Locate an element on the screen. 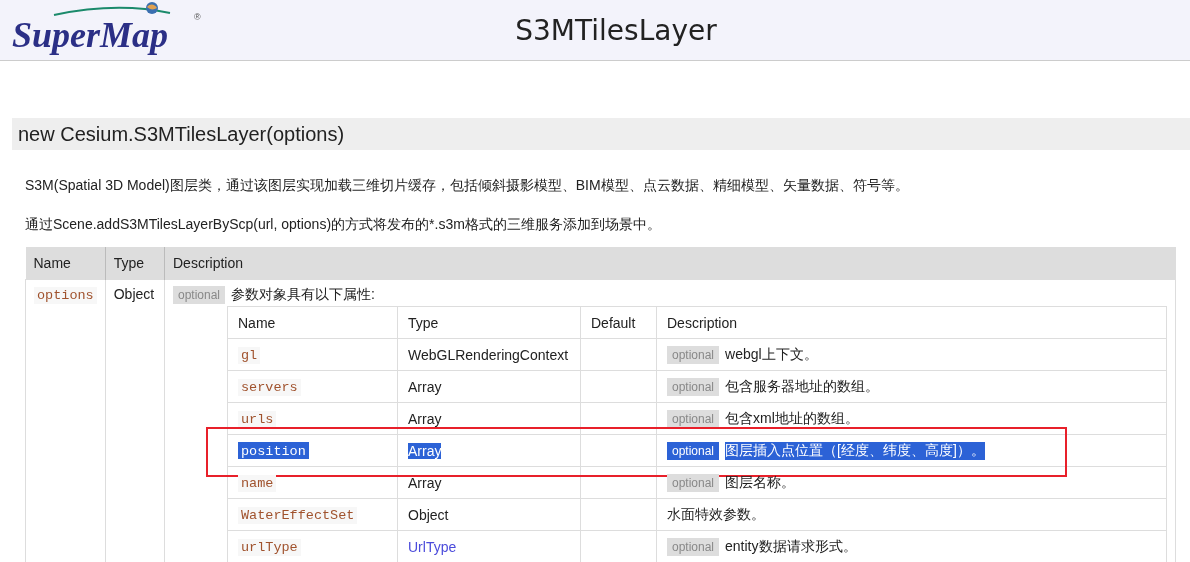 The width and height of the screenshot is (1190, 562). section-title: new Cesium.S3MTilesLayer(options) is located at coordinates (601, 134).